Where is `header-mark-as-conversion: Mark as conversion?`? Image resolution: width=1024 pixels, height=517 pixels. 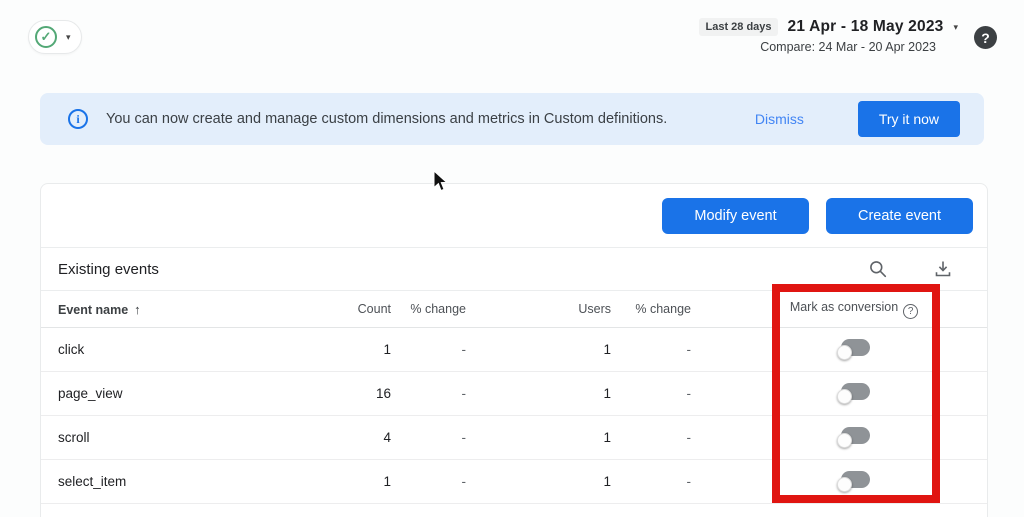 header-mark-as-conversion: Mark as conversion? is located at coordinates (839, 309).